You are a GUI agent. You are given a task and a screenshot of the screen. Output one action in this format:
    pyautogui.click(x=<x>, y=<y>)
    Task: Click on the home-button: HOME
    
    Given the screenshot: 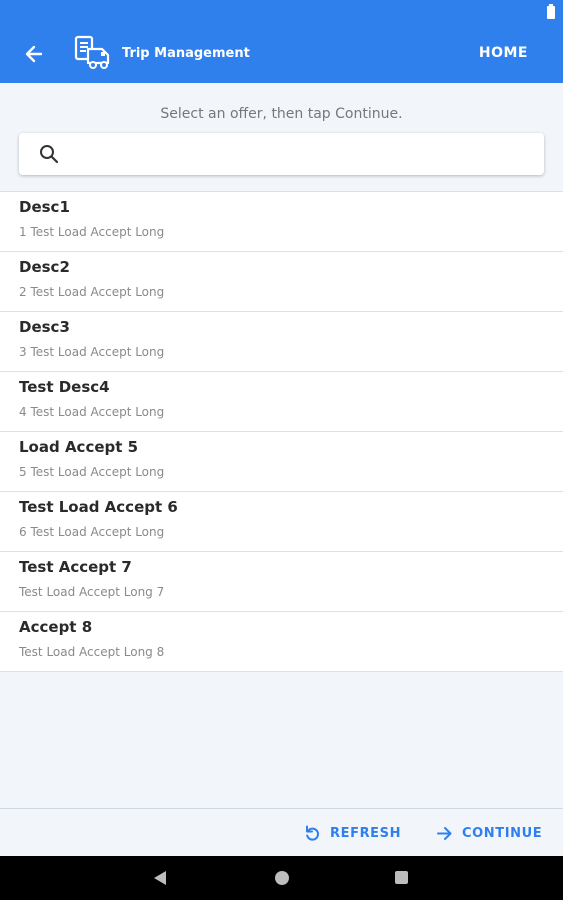 What is the action you would take?
    pyautogui.click(x=503, y=53)
    